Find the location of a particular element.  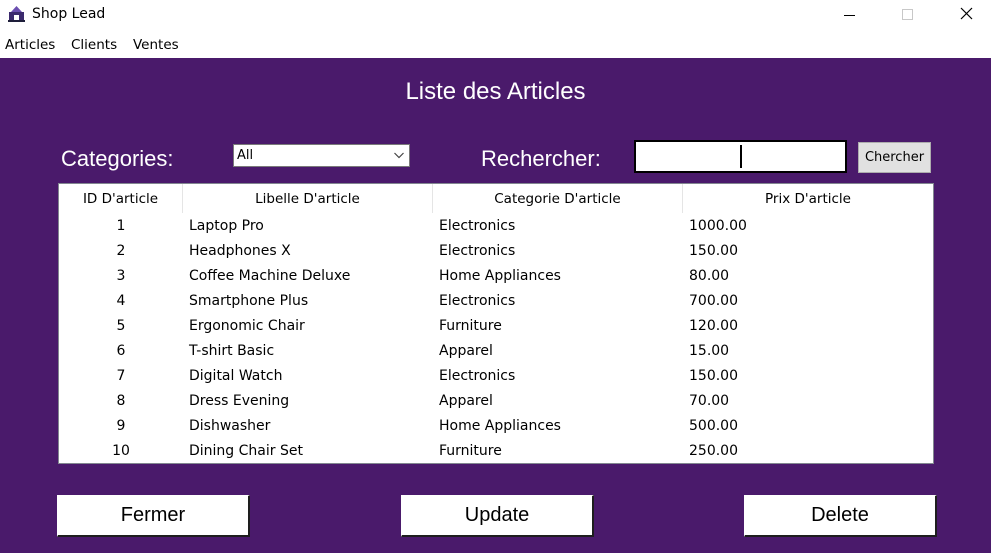

cell-price: 500.00 is located at coordinates (713, 426).